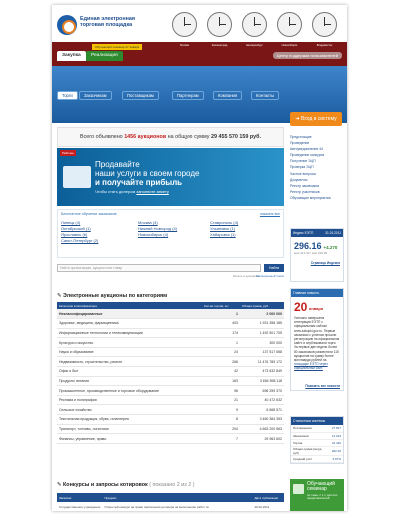  Describe the element at coordinates (311, 366) in the screenshot. I see `news-link: площадке ЕЭТП через официальный сайт.` at that location.